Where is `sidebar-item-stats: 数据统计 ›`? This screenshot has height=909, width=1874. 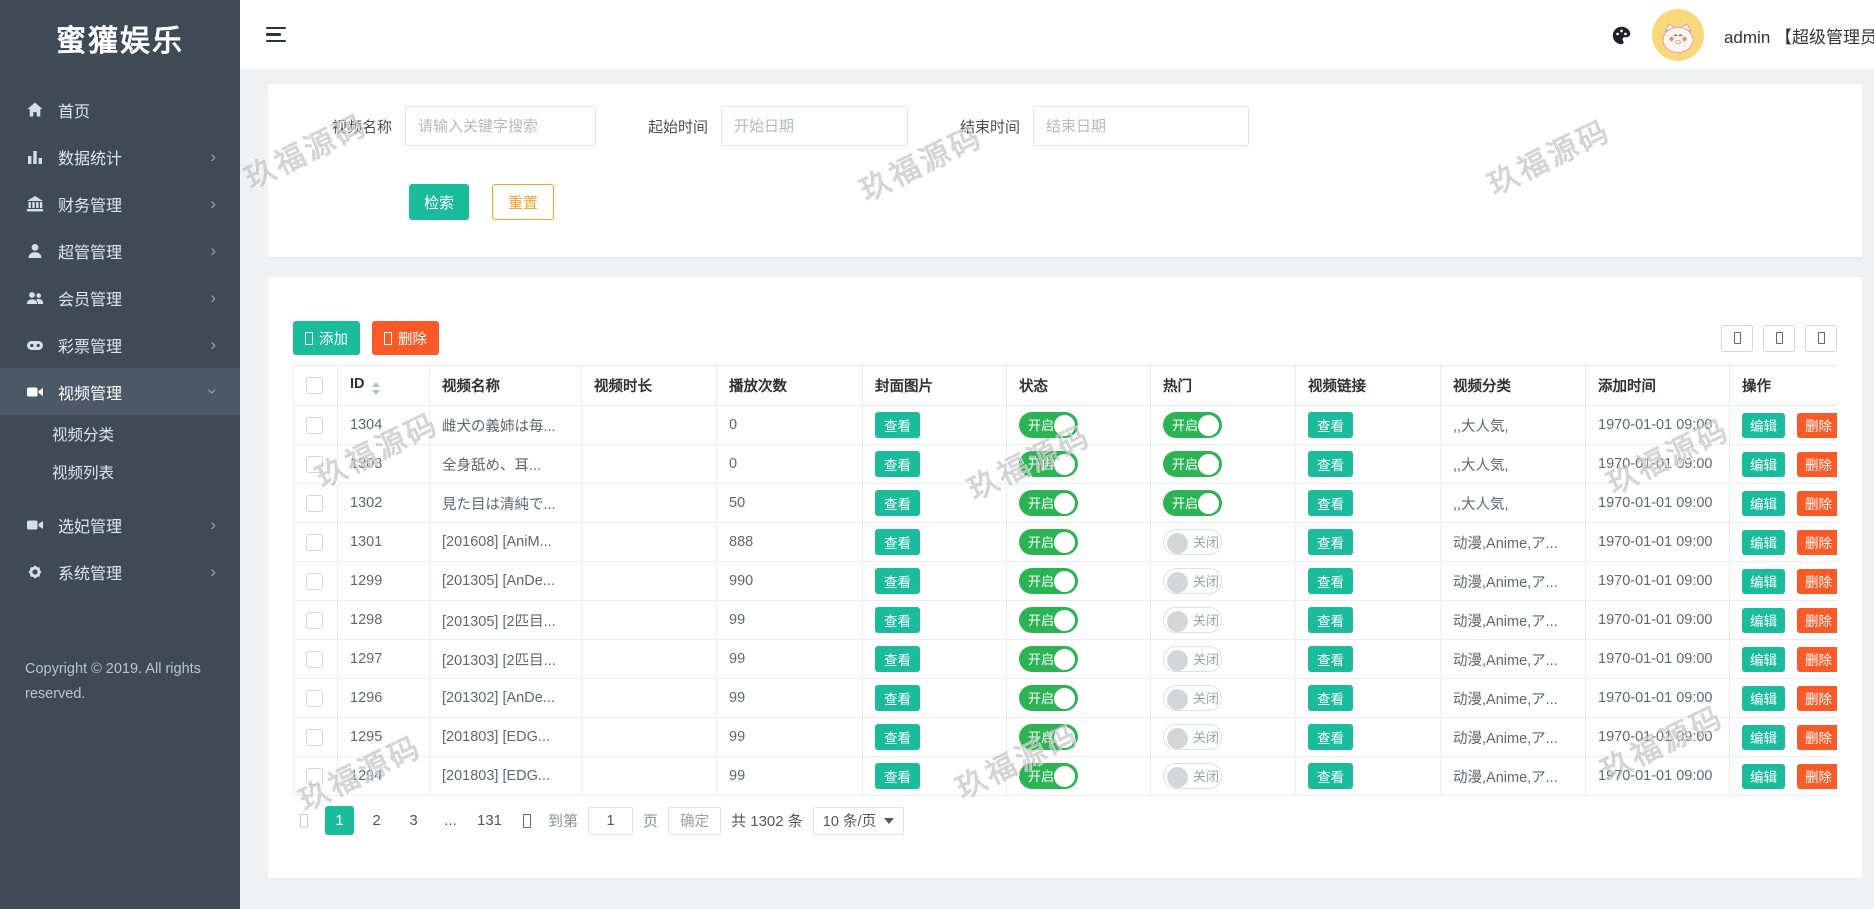
sidebar-item-stats: 数据统计 › is located at coordinates (120, 156).